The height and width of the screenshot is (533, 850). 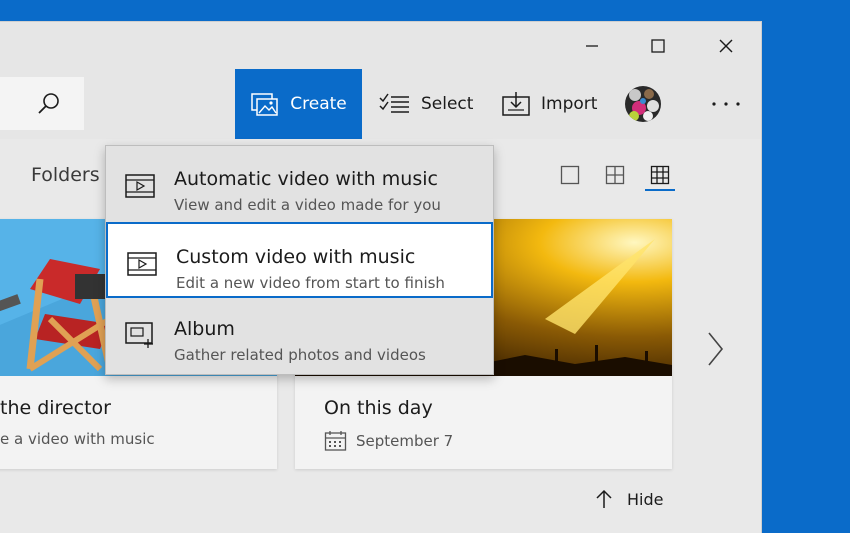 I want to click on search-box, so click(x=42, y=103).